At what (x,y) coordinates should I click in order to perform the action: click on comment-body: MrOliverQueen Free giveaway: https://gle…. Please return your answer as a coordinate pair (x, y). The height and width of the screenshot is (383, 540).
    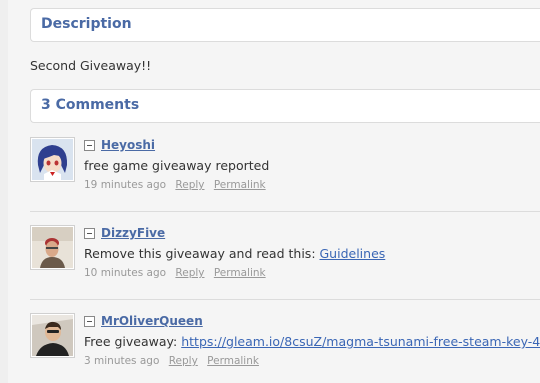
    Looking at the image, I should click on (312, 340).